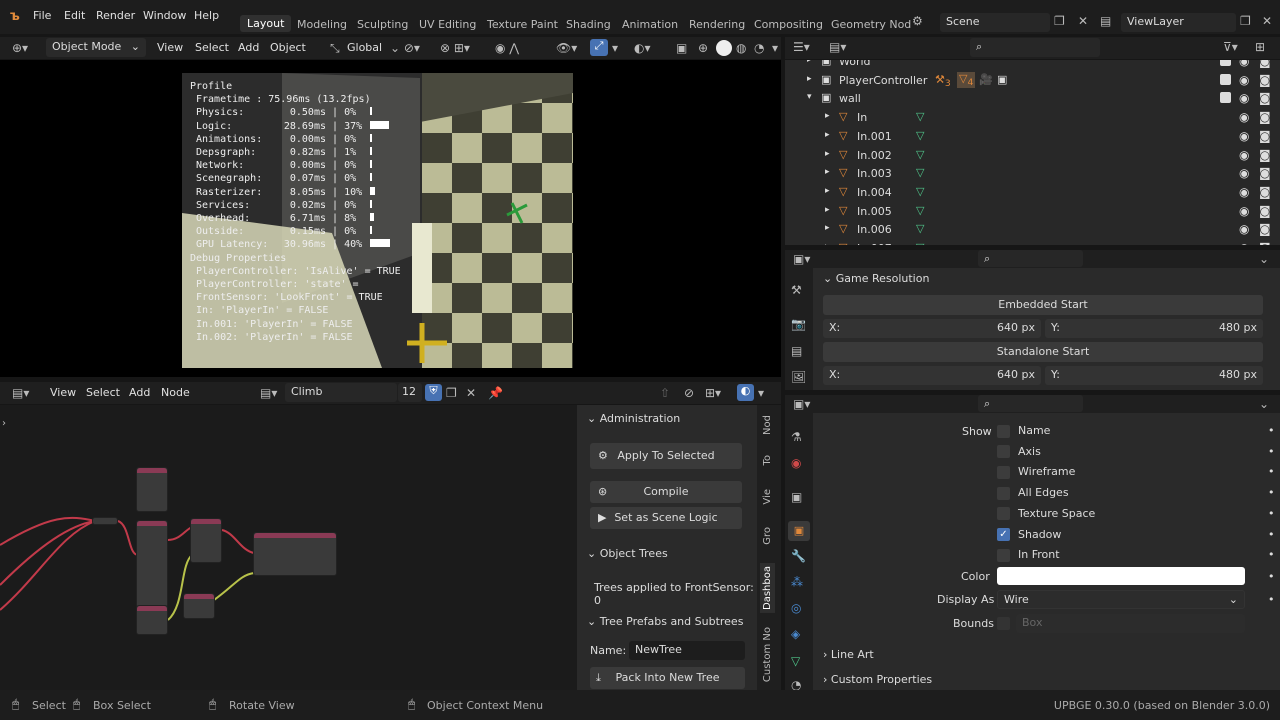 The width and height of the screenshot is (1280, 720). What do you see at coordinates (795, 661) in the screenshot?
I see `data-tab-icon: ▽` at bounding box center [795, 661].